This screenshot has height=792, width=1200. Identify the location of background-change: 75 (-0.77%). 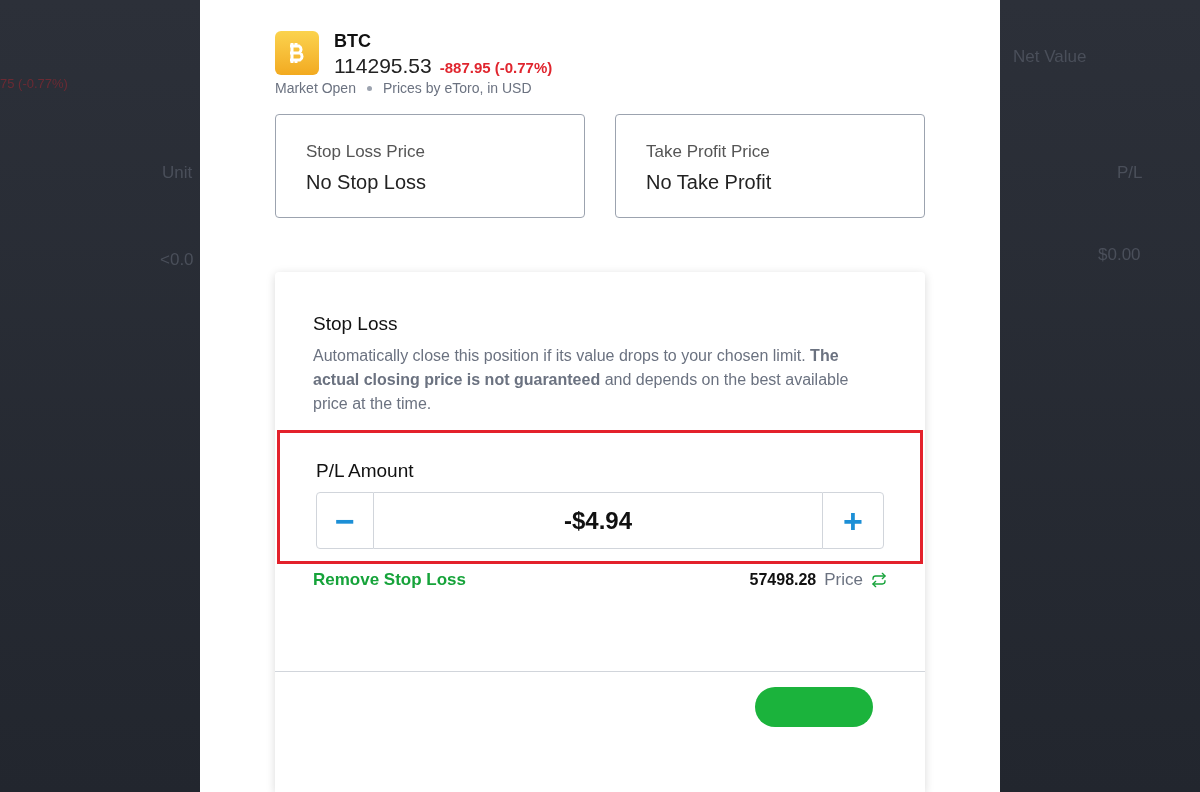
(34, 84).